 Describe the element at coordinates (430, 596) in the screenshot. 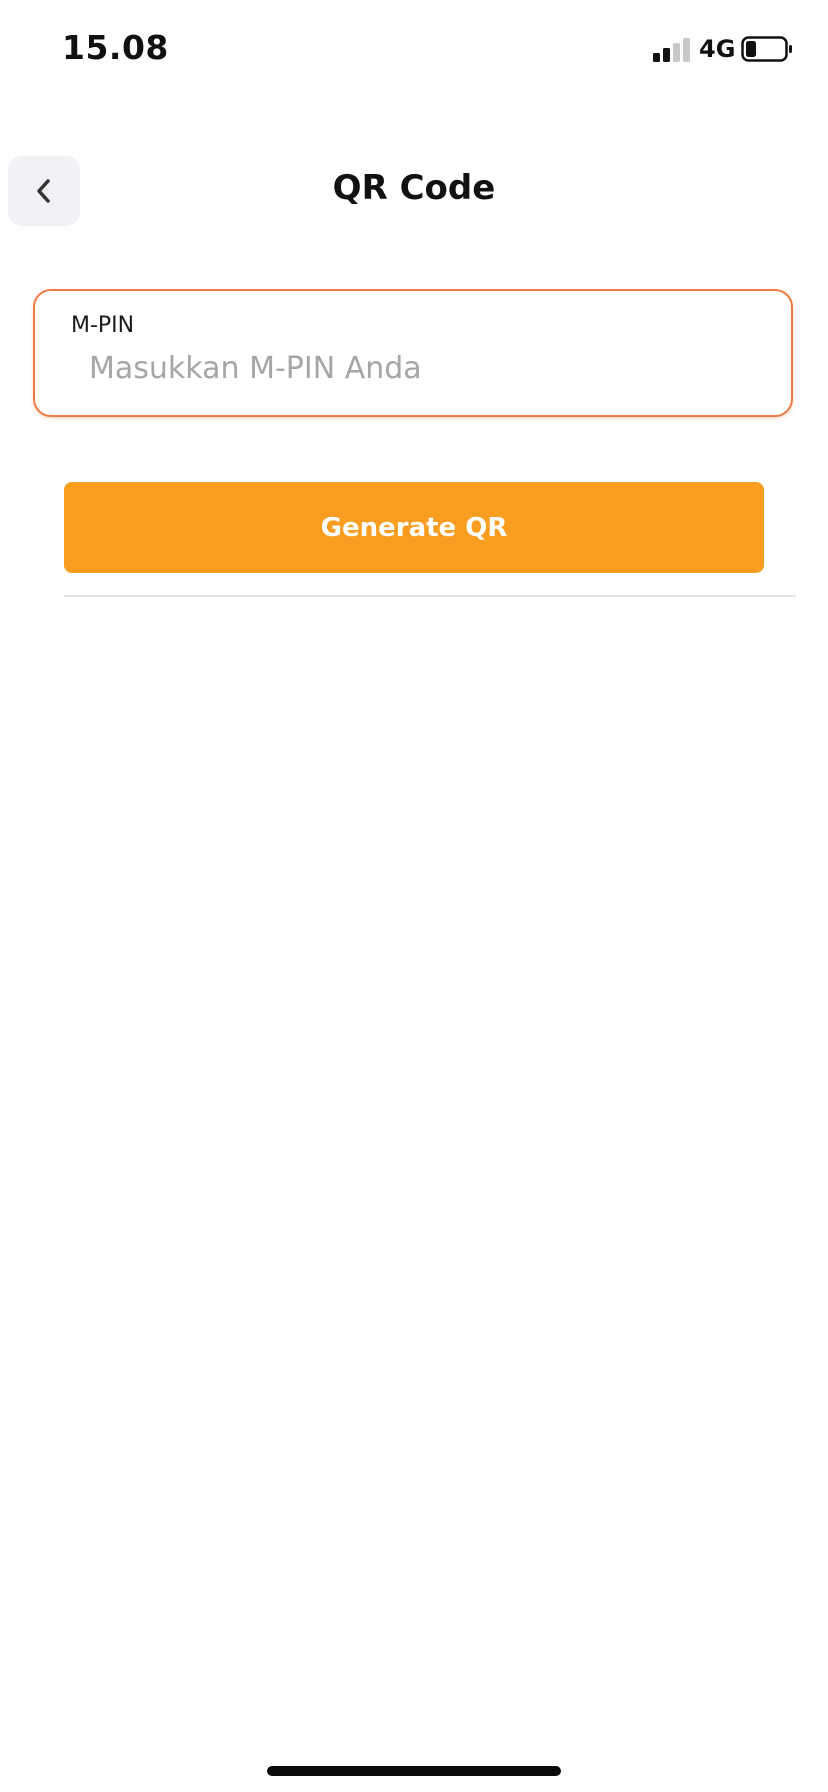

I see `divider` at that location.